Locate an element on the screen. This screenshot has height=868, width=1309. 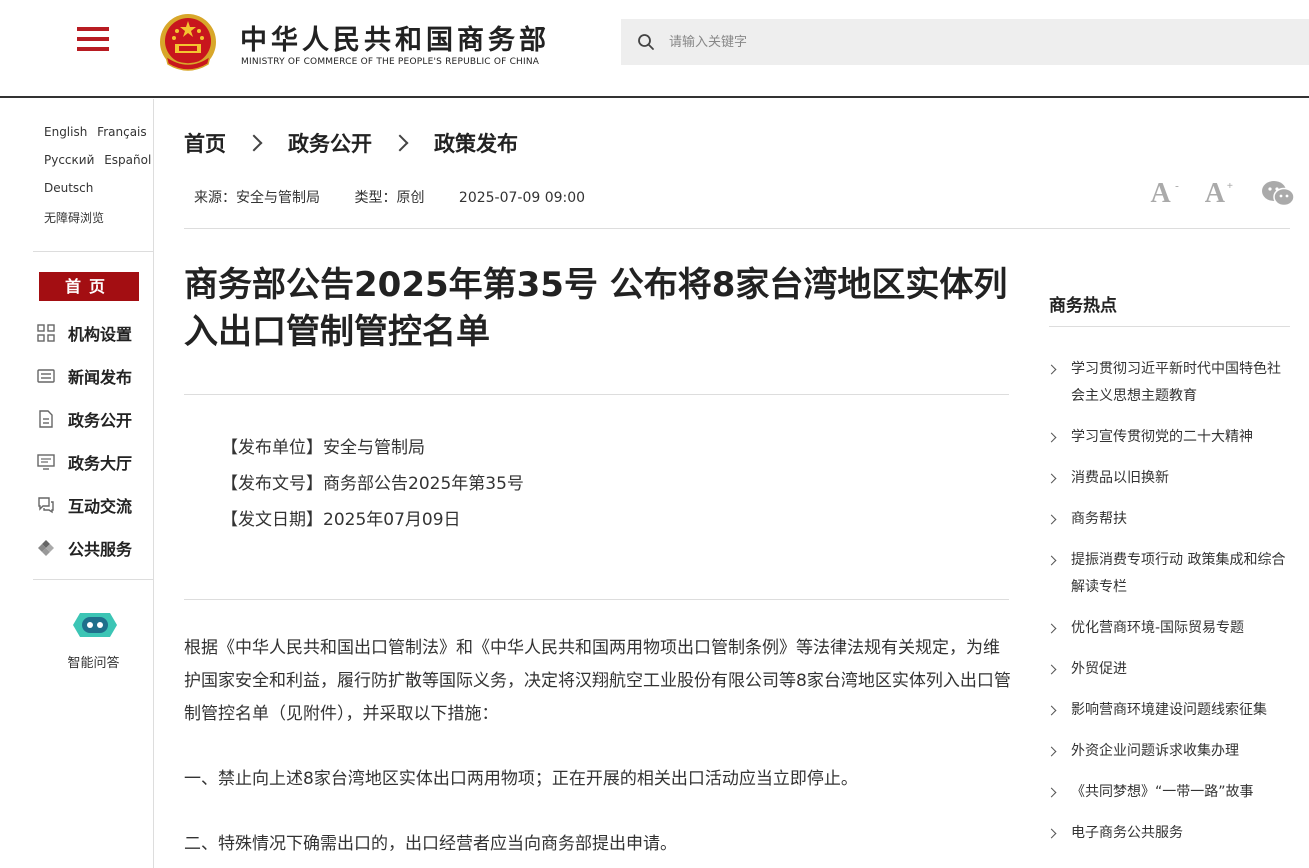
hot-topic-item: 提振消费专项行动 政策集成和综合解读专栏 is located at coordinates (1168, 574).